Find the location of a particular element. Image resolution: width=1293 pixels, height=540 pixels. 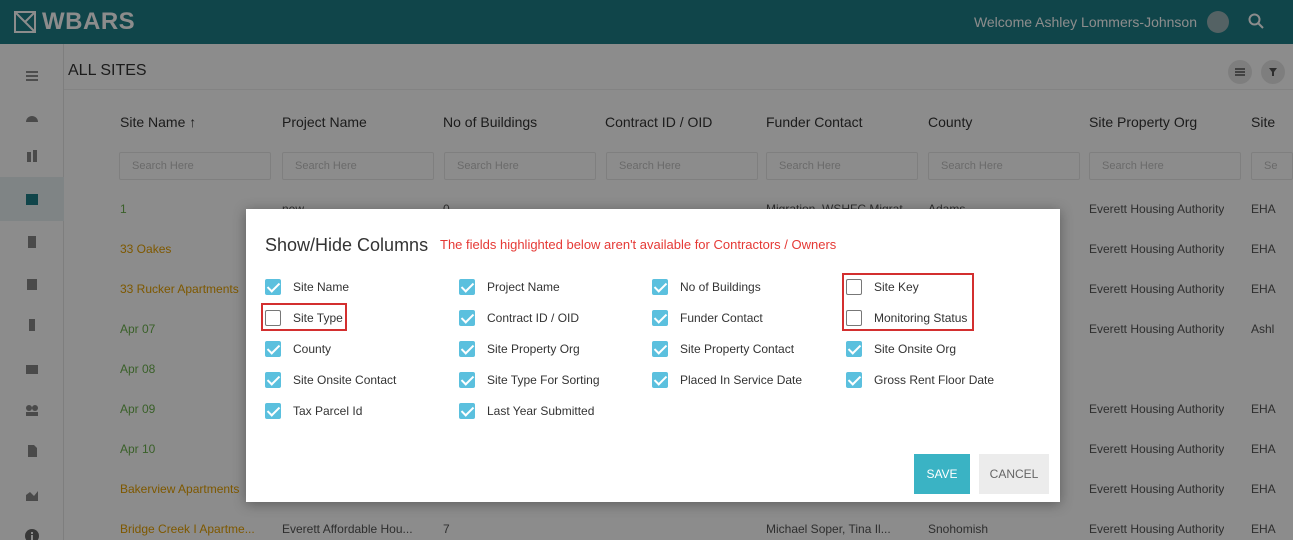

option-label: County is located at coordinates (312, 349).